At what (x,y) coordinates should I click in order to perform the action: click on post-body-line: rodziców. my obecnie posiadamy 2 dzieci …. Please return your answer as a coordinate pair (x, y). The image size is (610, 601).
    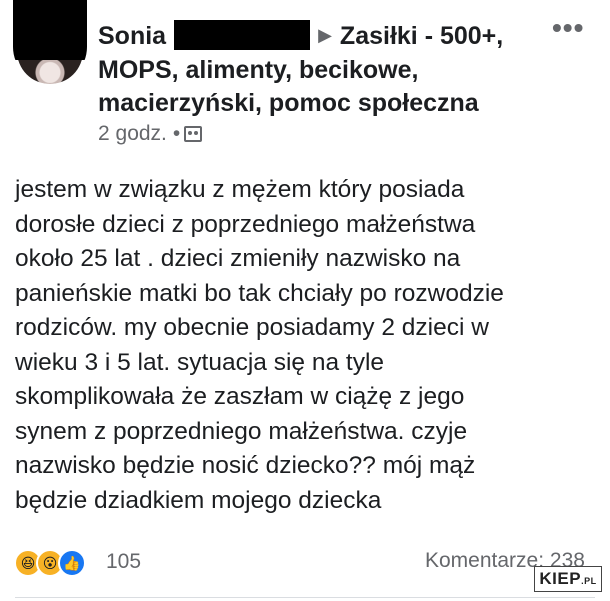
    Looking at the image, I should click on (252, 327).